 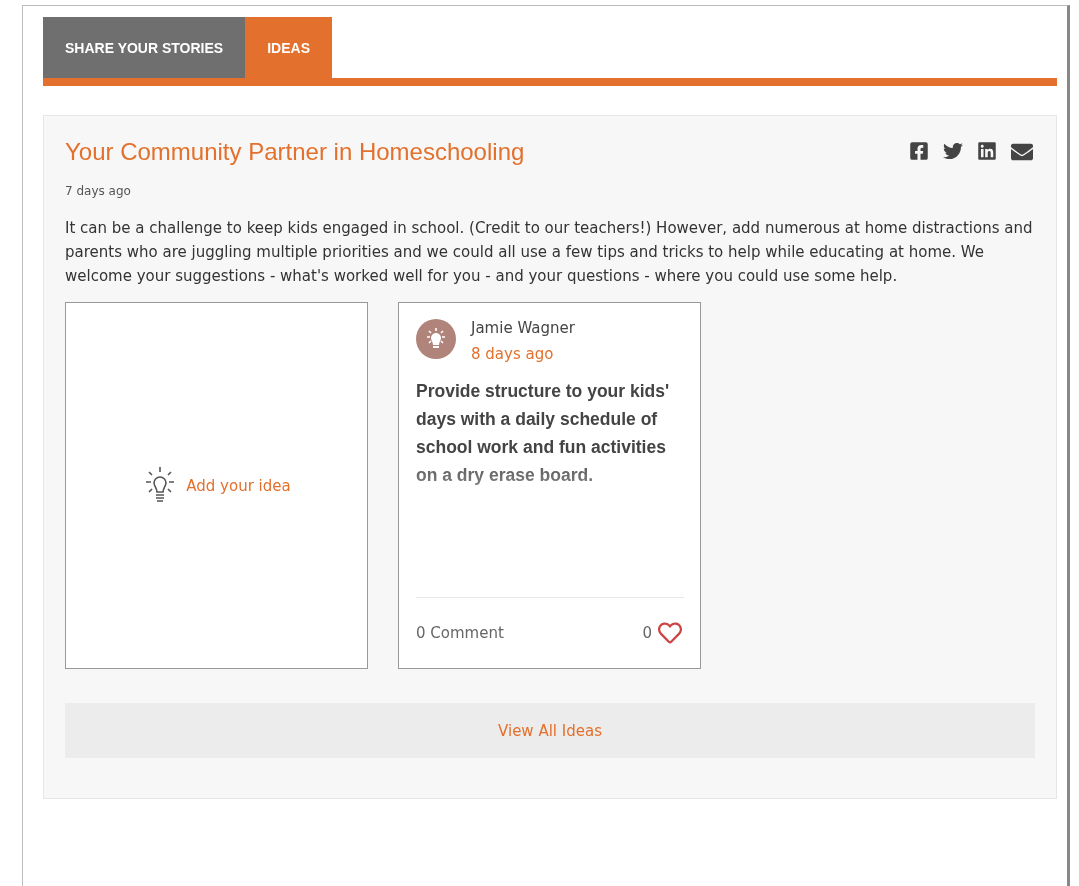 What do you see at coordinates (436, 339) in the screenshot?
I see `lightbulb-icon` at bounding box center [436, 339].